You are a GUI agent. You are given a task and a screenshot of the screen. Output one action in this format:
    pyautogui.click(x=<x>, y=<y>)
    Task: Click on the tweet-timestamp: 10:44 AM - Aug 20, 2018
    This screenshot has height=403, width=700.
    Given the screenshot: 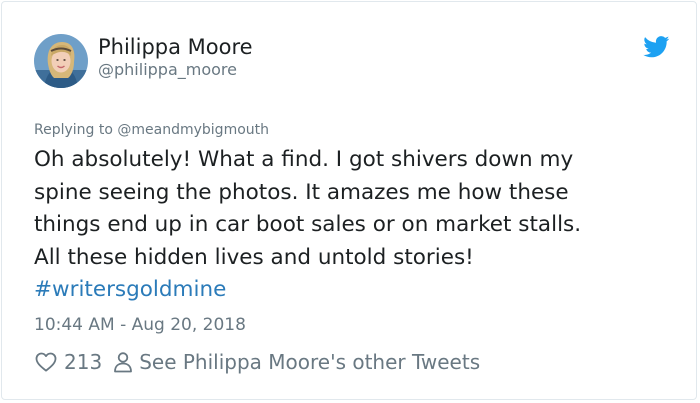 What is the action you would take?
    pyautogui.click(x=140, y=325)
    